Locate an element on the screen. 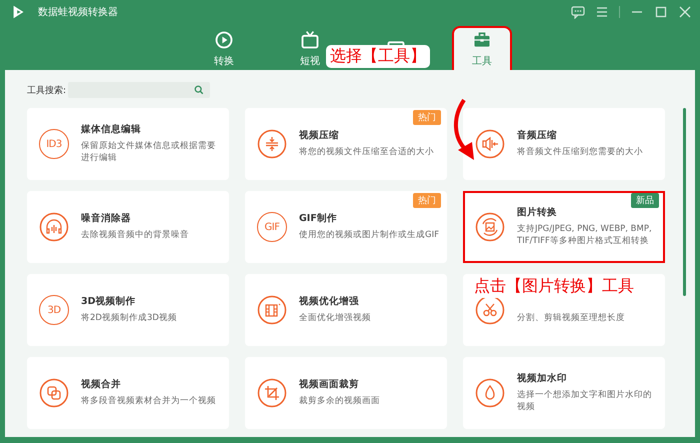  tool-title: 噪音消除器 is located at coordinates (106, 219).